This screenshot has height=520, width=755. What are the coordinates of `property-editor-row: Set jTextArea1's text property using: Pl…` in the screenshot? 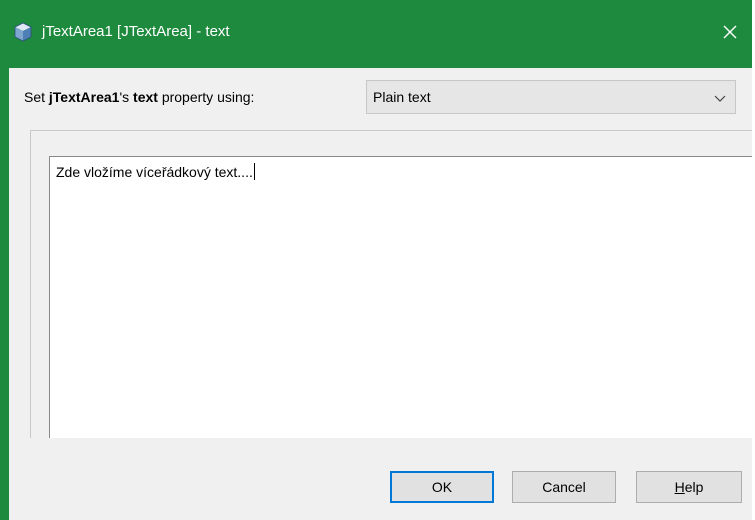 It's located at (380, 99).